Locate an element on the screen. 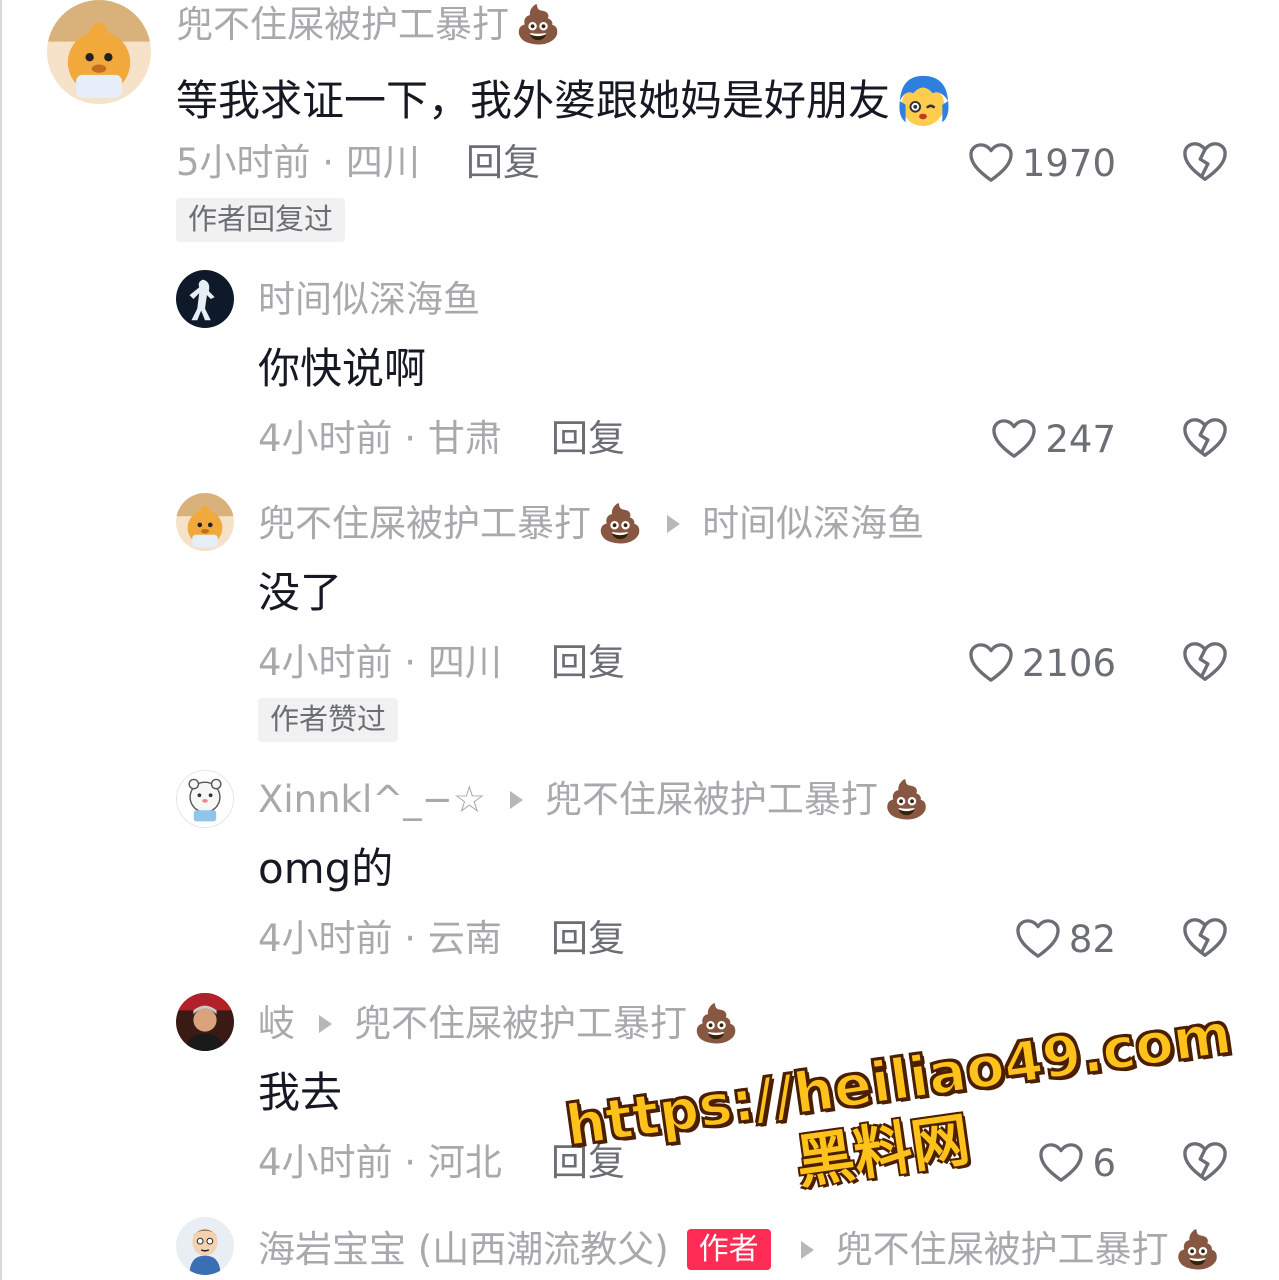 This screenshot has height=1280, width=1279. comment-username: Xinnkl^_−☆ 兜不住屎被护工暴打 💩 is located at coordinates (594, 799).